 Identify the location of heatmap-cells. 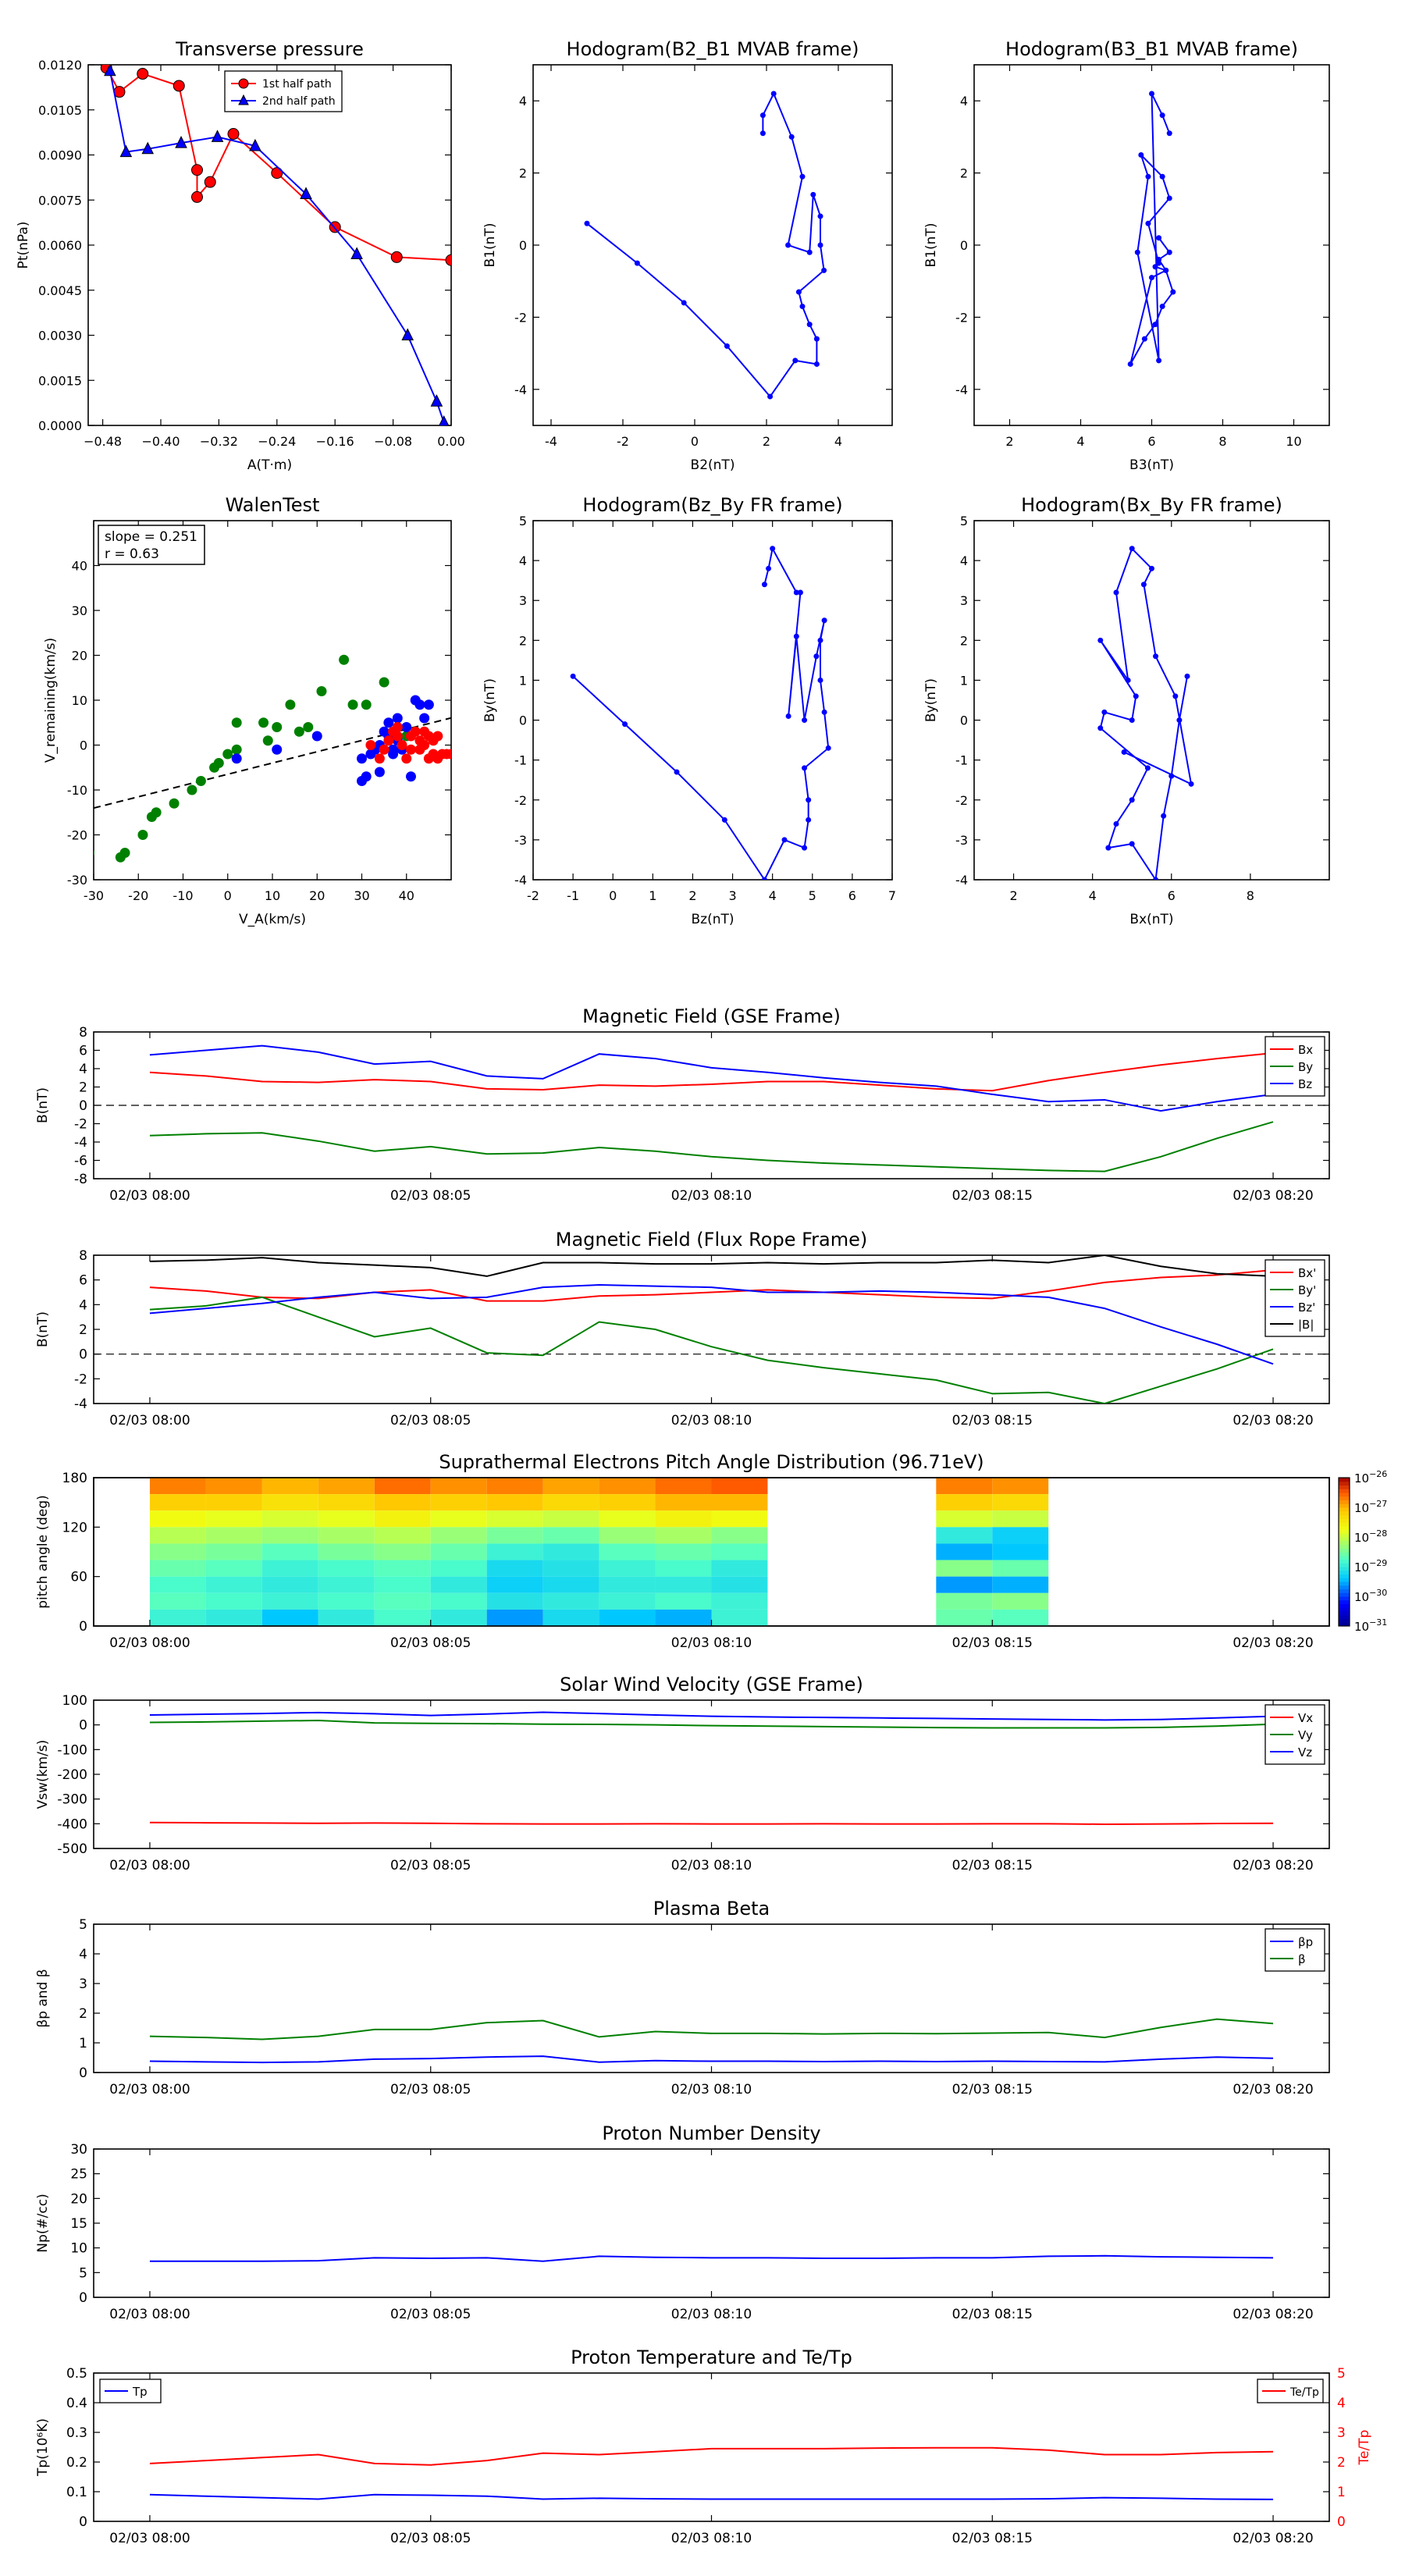
(599, 1552).